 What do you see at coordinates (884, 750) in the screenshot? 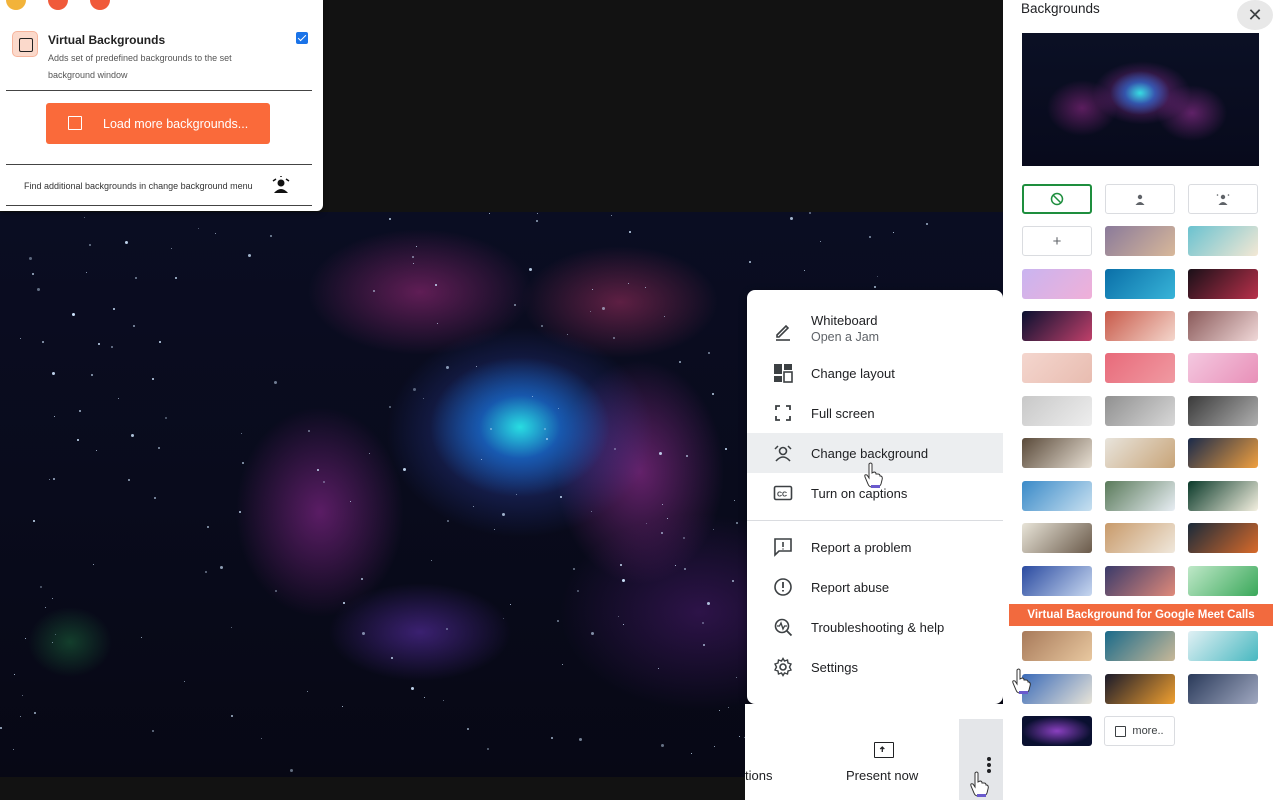
I see `present-now-icon` at bounding box center [884, 750].